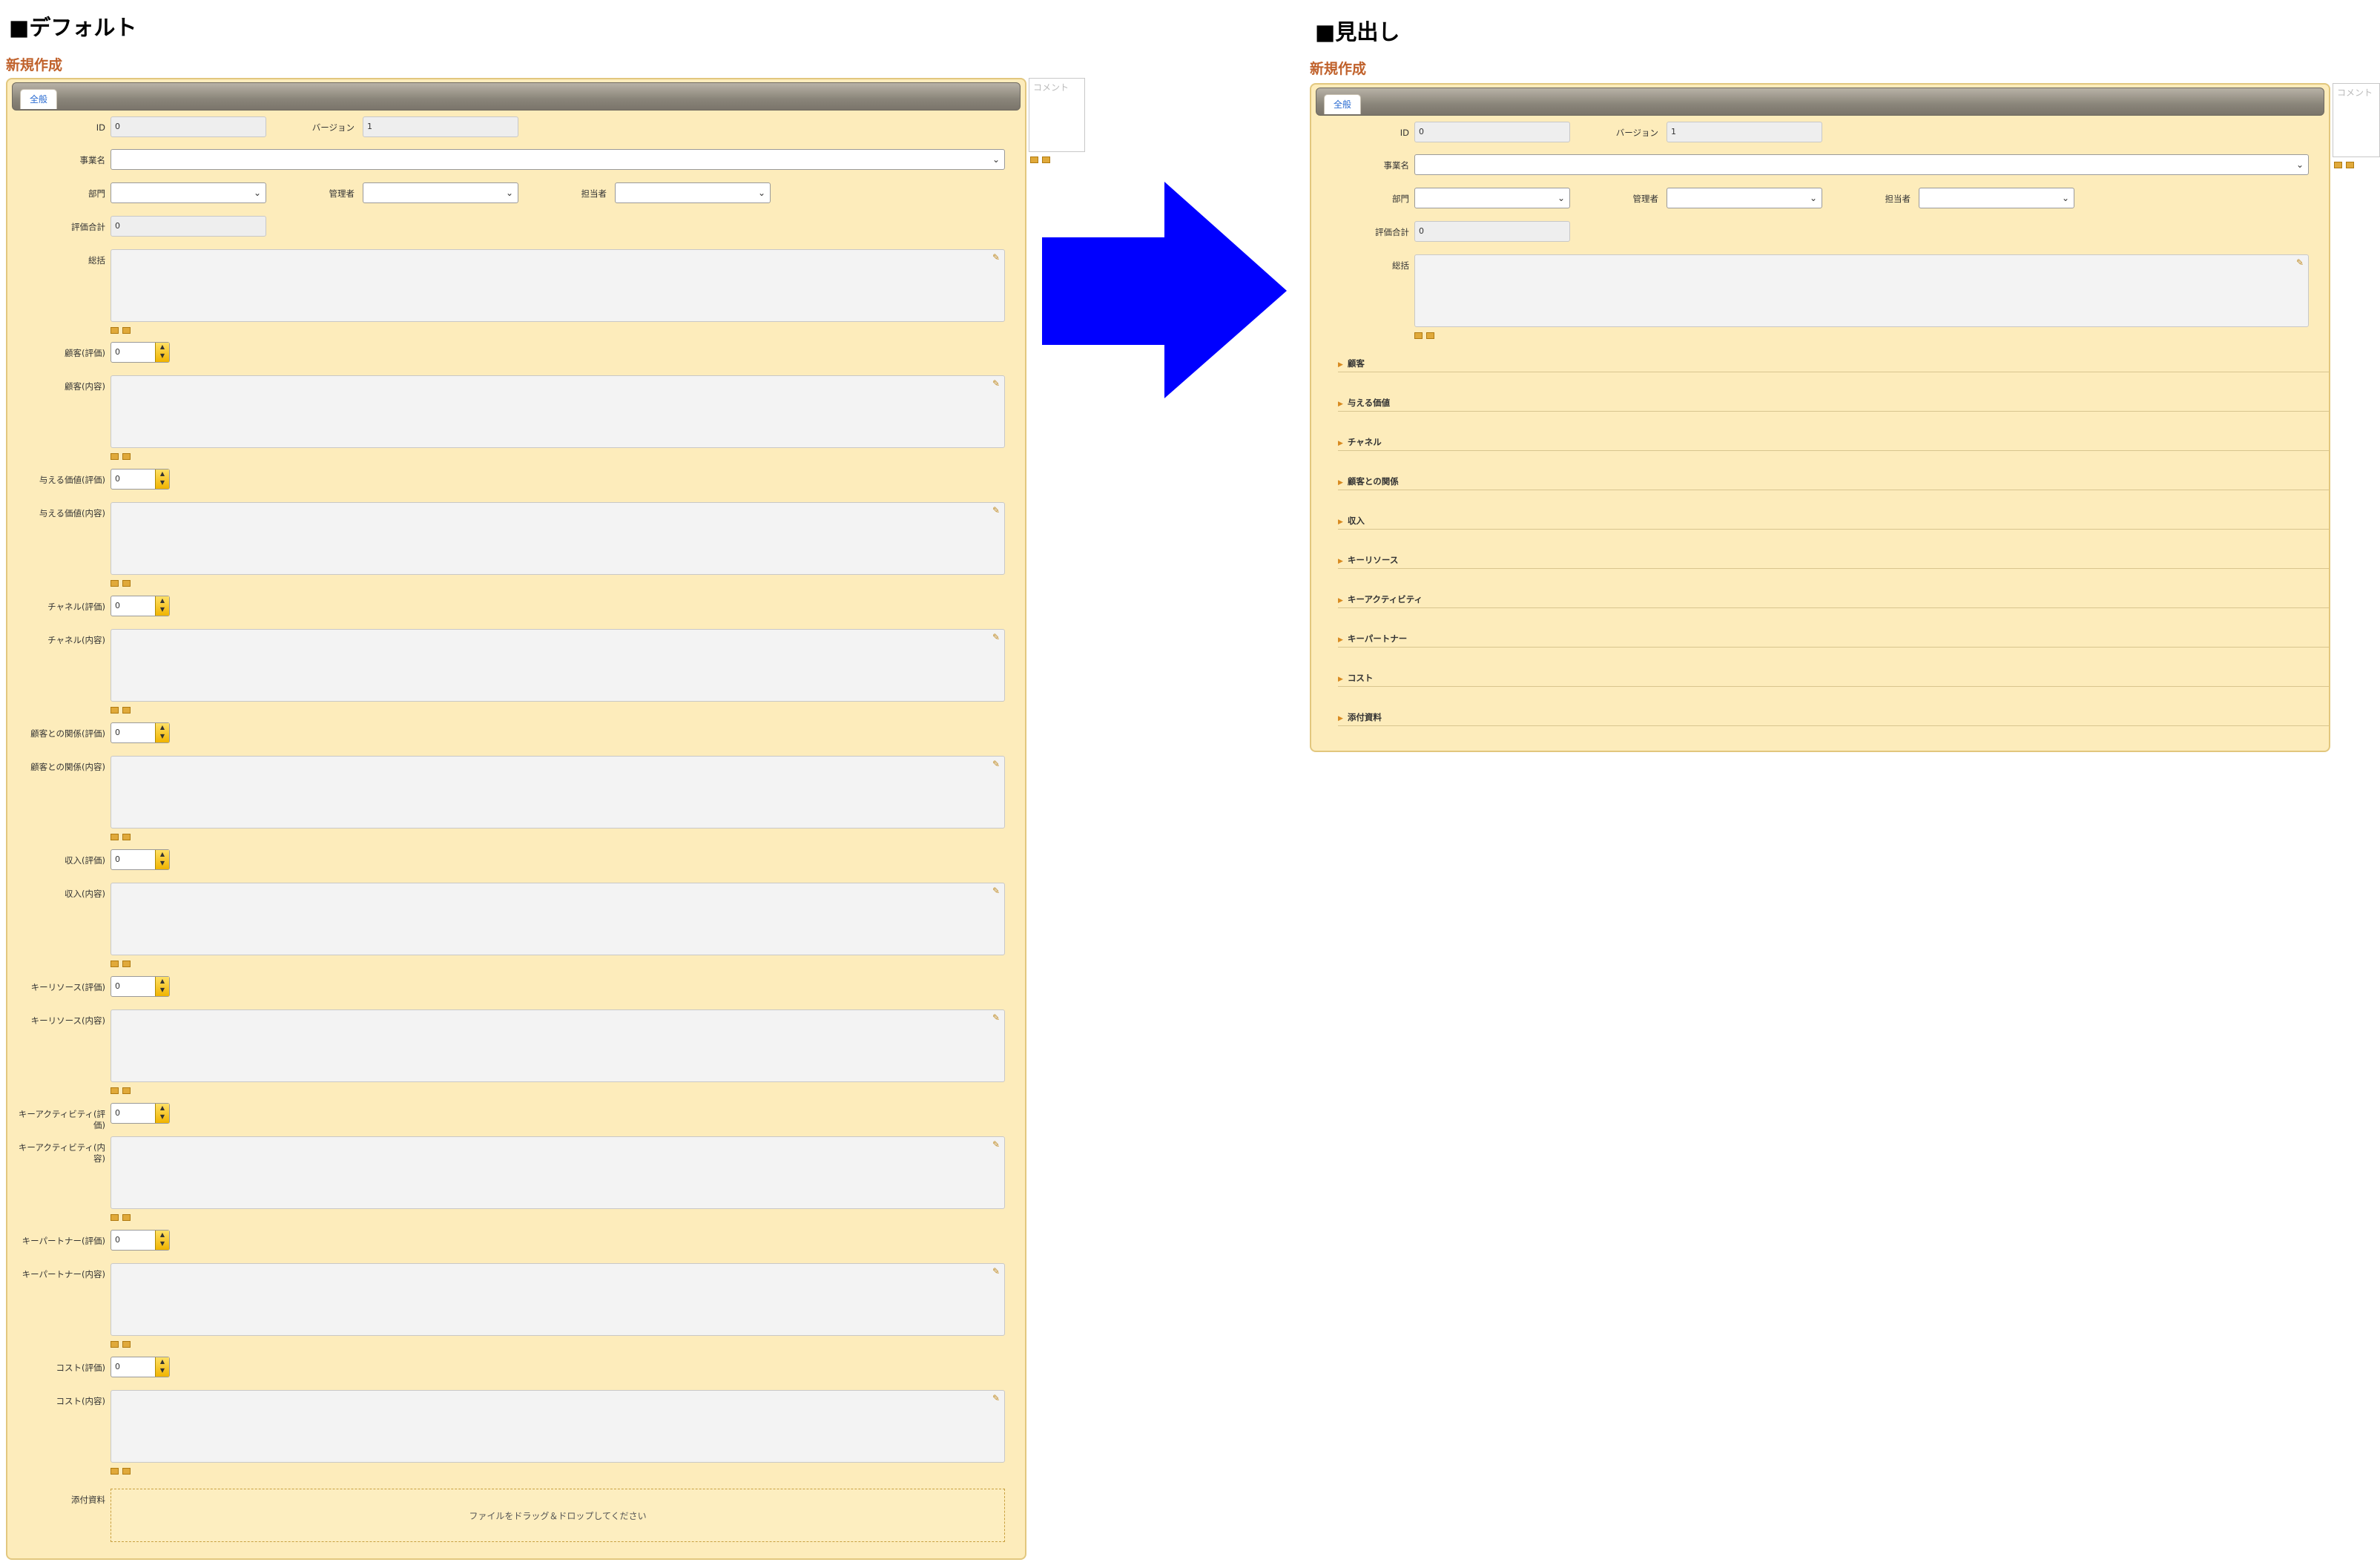  Describe the element at coordinates (1744, 198) in the screenshot. I see `right-manager-select: ⌄` at that location.